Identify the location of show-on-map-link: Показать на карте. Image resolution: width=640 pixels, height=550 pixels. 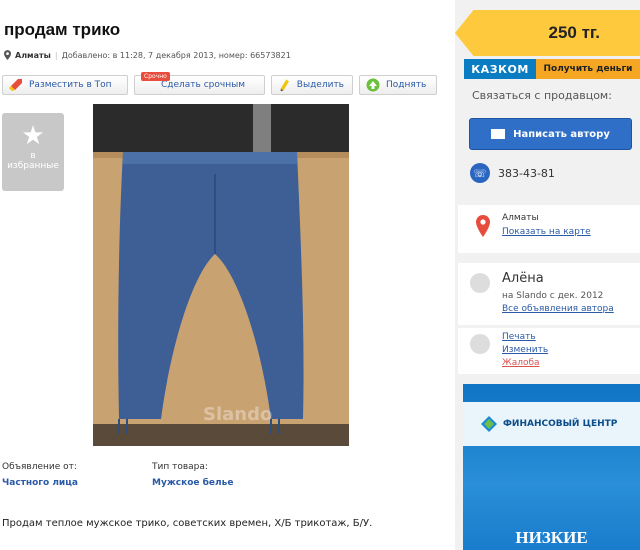
(546, 232).